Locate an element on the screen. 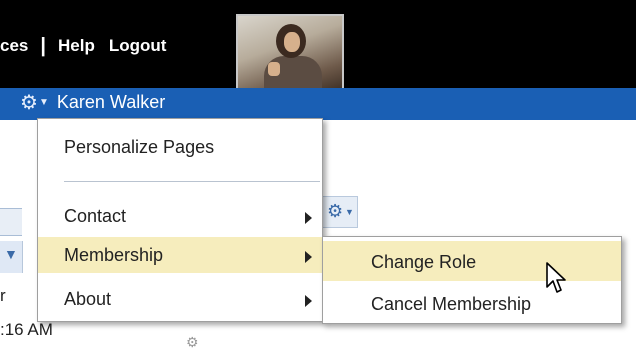  submenu-item-cancel-membership: Cancel Membership is located at coordinates (472, 303).